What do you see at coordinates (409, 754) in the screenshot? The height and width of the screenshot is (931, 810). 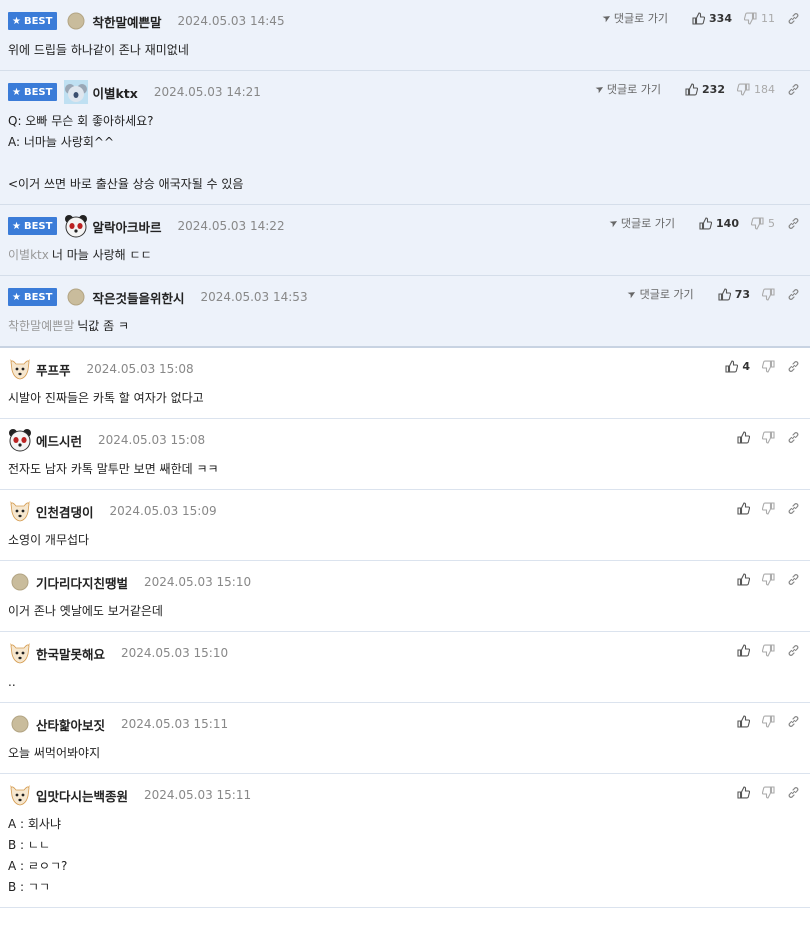 I see `comment-body: 오늘 써먹어봐야지` at bounding box center [409, 754].